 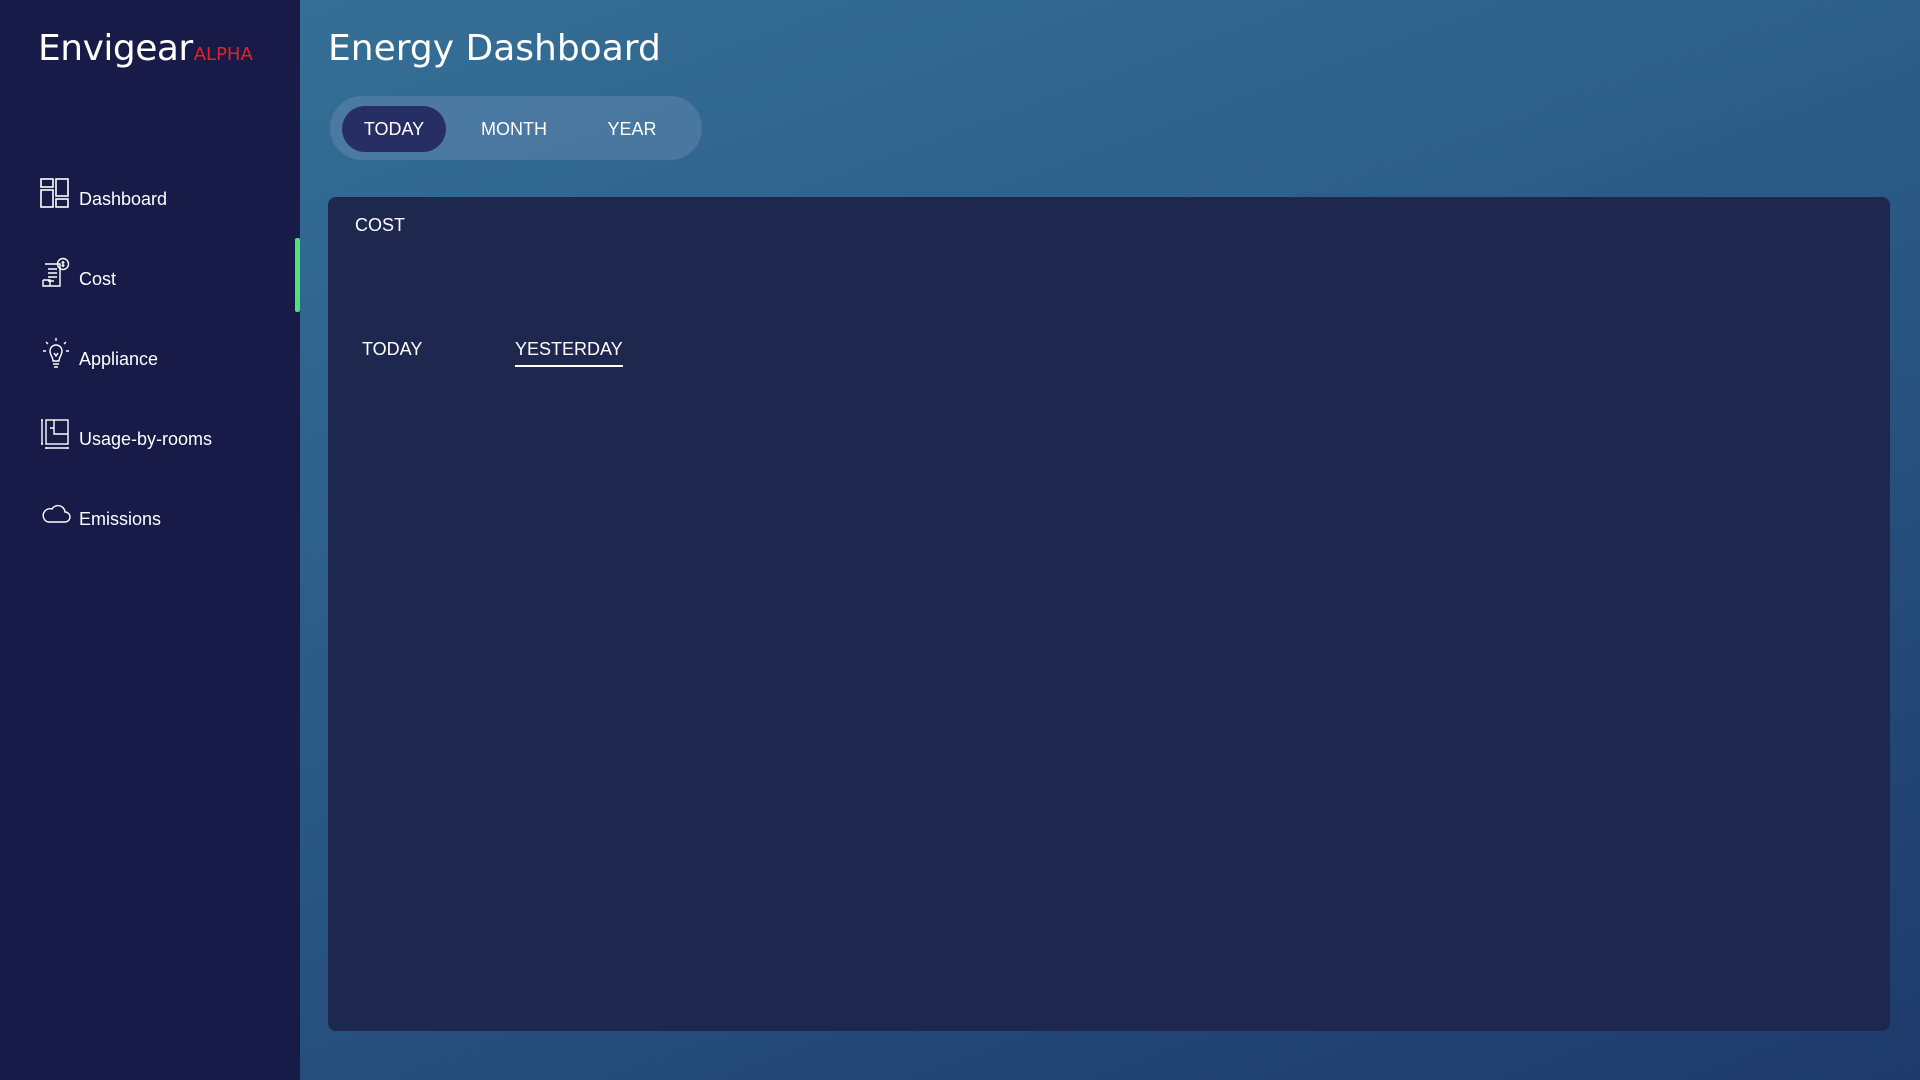 I want to click on tab-today: TODAY, so click(x=394, y=129).